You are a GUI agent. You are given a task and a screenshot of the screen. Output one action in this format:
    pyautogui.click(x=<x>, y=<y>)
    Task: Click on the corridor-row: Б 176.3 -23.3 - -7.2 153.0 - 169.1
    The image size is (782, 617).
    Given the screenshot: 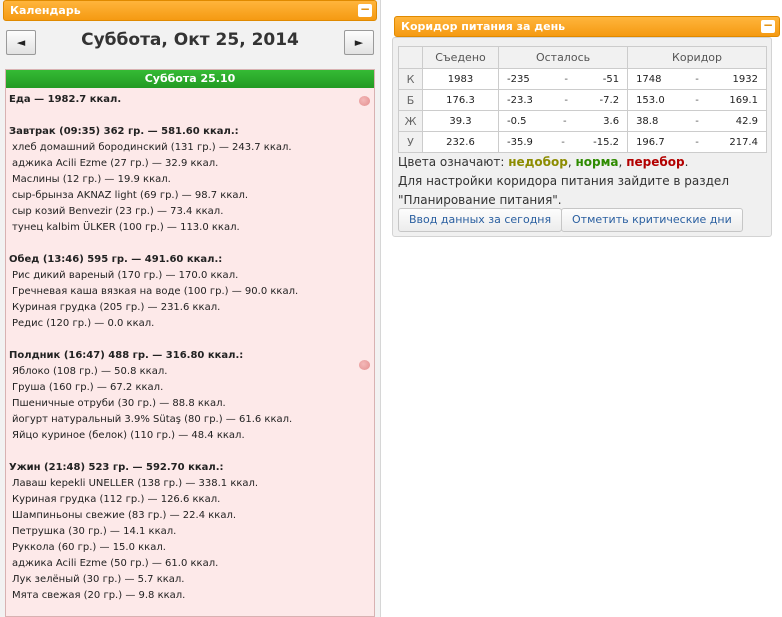 What is the action you would take?
    pyautogui.click(x=582, y=100)
    